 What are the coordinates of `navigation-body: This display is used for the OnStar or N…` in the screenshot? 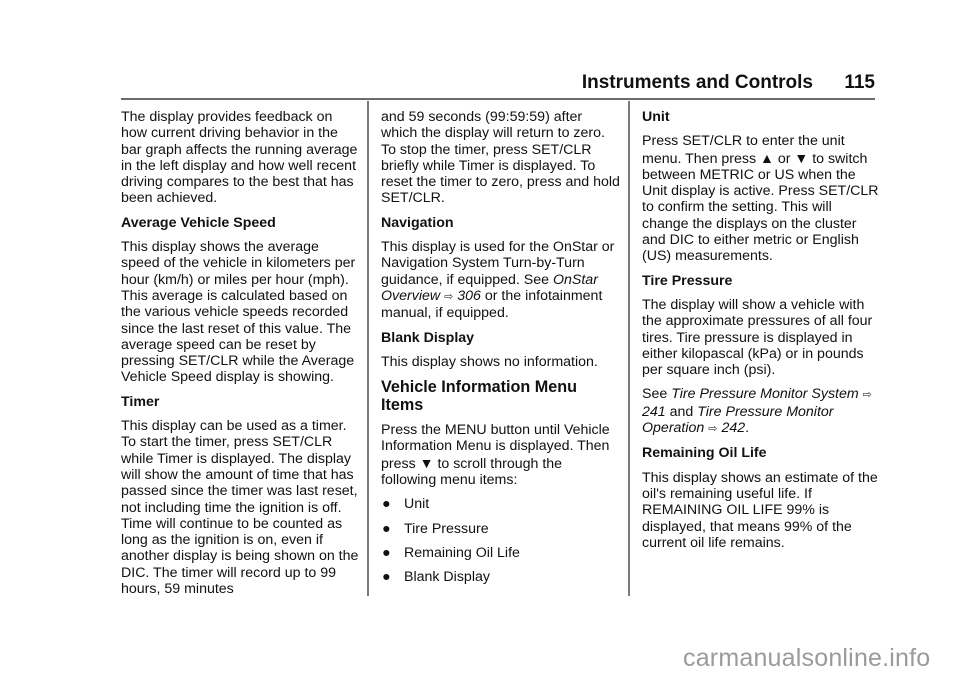 It's located at (501, 280).